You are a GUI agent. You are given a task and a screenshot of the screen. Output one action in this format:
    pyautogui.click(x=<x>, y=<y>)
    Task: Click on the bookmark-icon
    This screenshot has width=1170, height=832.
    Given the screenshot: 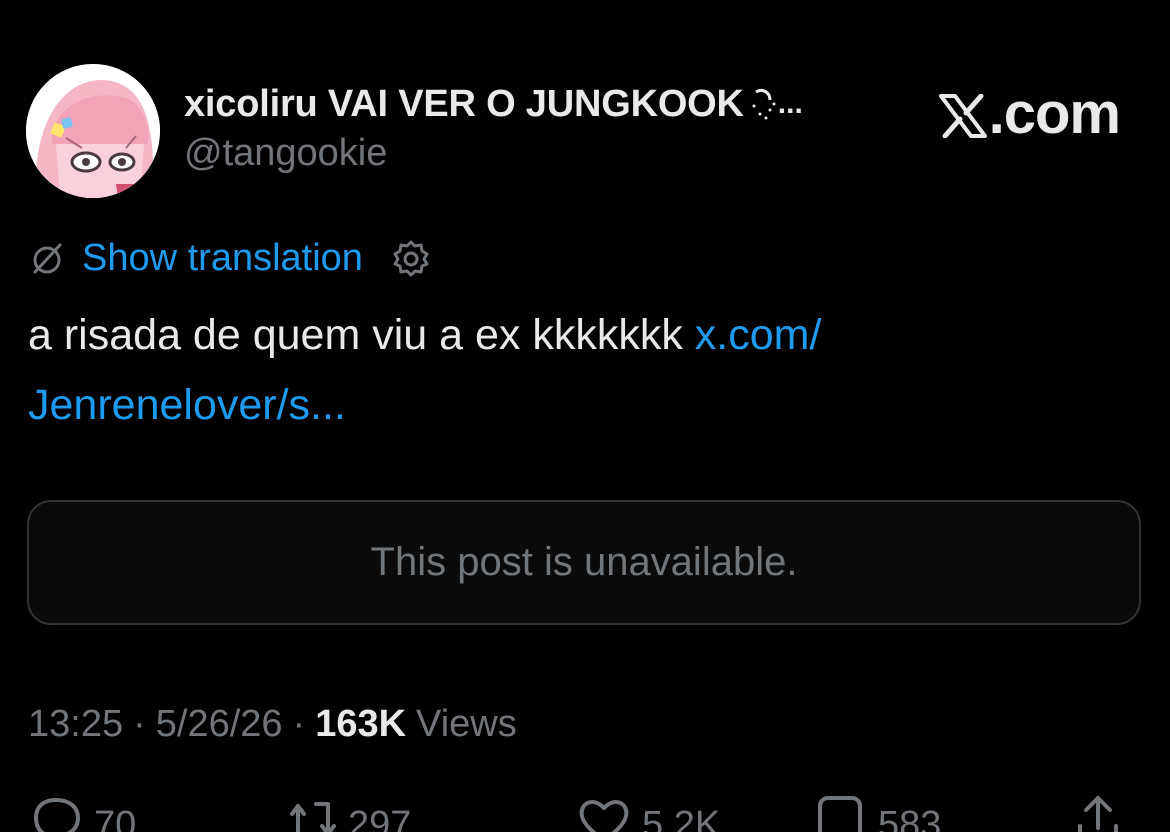 What is the action you would take?
    pyautogui.click(x=840, y=814)
    